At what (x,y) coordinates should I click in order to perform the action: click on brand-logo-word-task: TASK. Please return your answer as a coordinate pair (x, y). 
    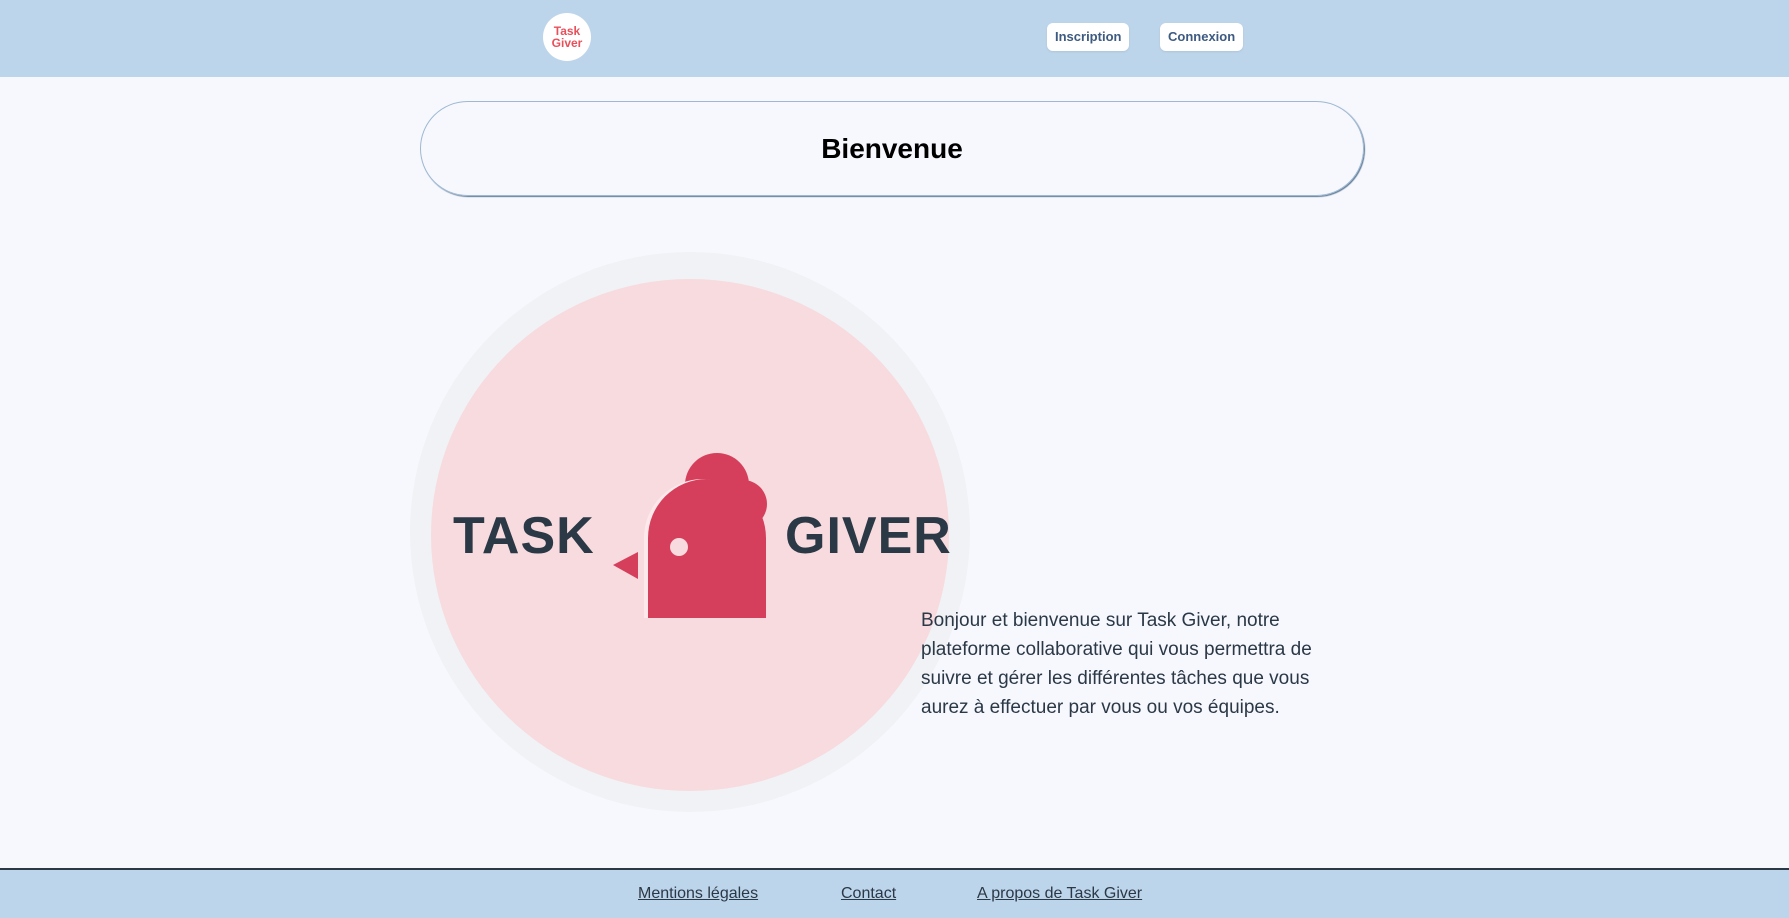
    Looking at the image, I should click on (524, 536).